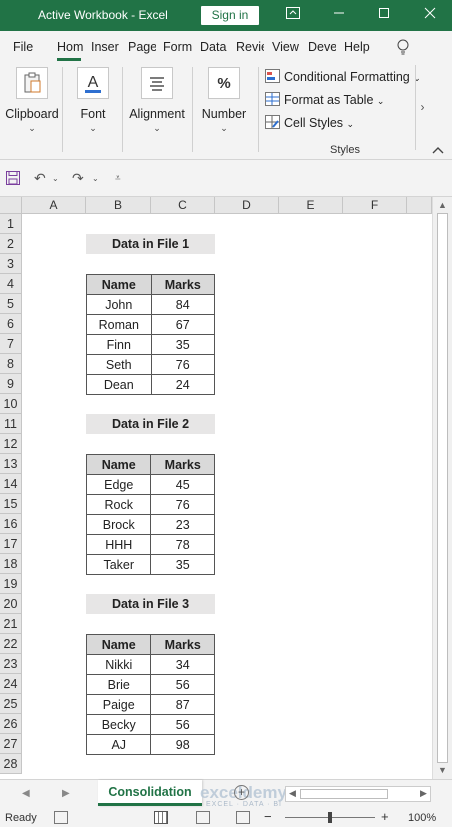 Image resolution: width=452 pixels, height=827 pixels. Describe the element at coordinates (419, 205) in the screenshot. I see `column-header-partial` at that location.